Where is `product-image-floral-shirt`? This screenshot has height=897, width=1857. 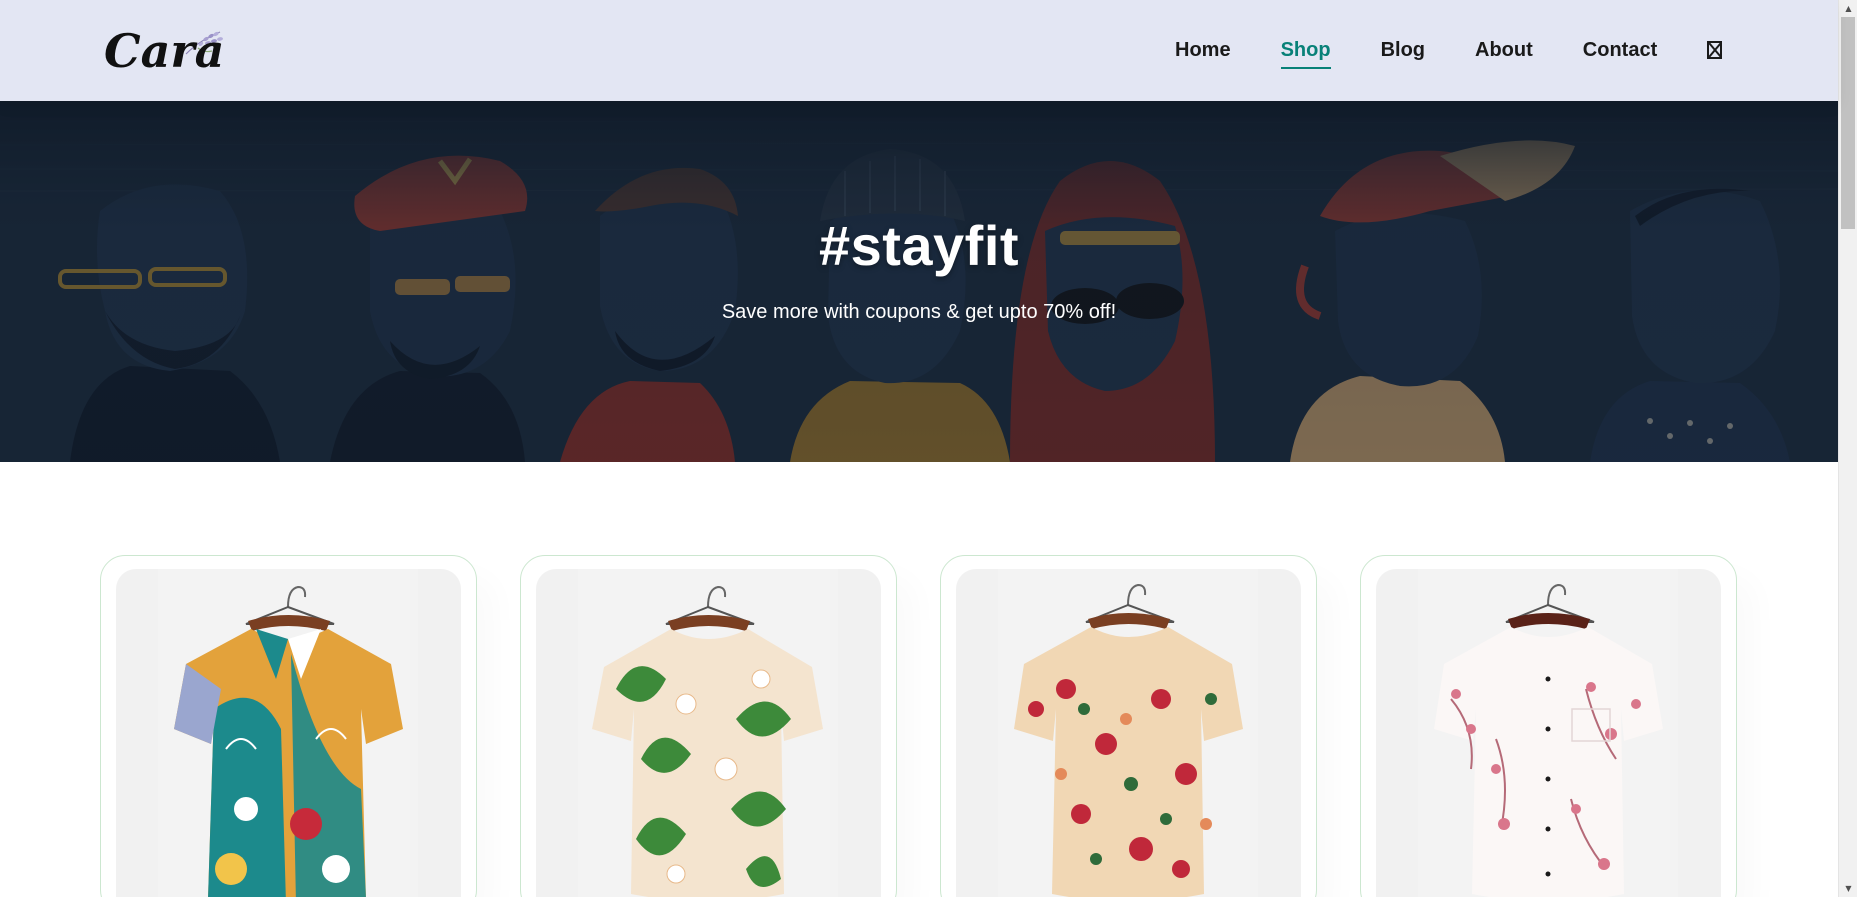
product-image-floral-shirt is located at coordinates (1128, 733).